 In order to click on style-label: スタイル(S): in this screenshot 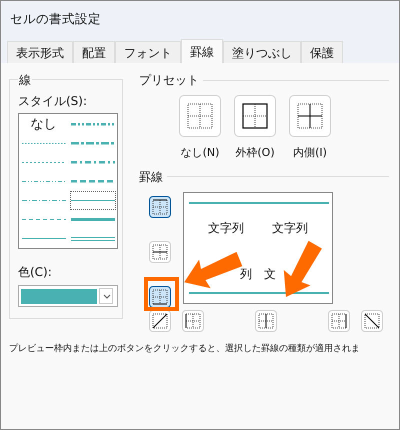, I will do `click(53, 101)`.